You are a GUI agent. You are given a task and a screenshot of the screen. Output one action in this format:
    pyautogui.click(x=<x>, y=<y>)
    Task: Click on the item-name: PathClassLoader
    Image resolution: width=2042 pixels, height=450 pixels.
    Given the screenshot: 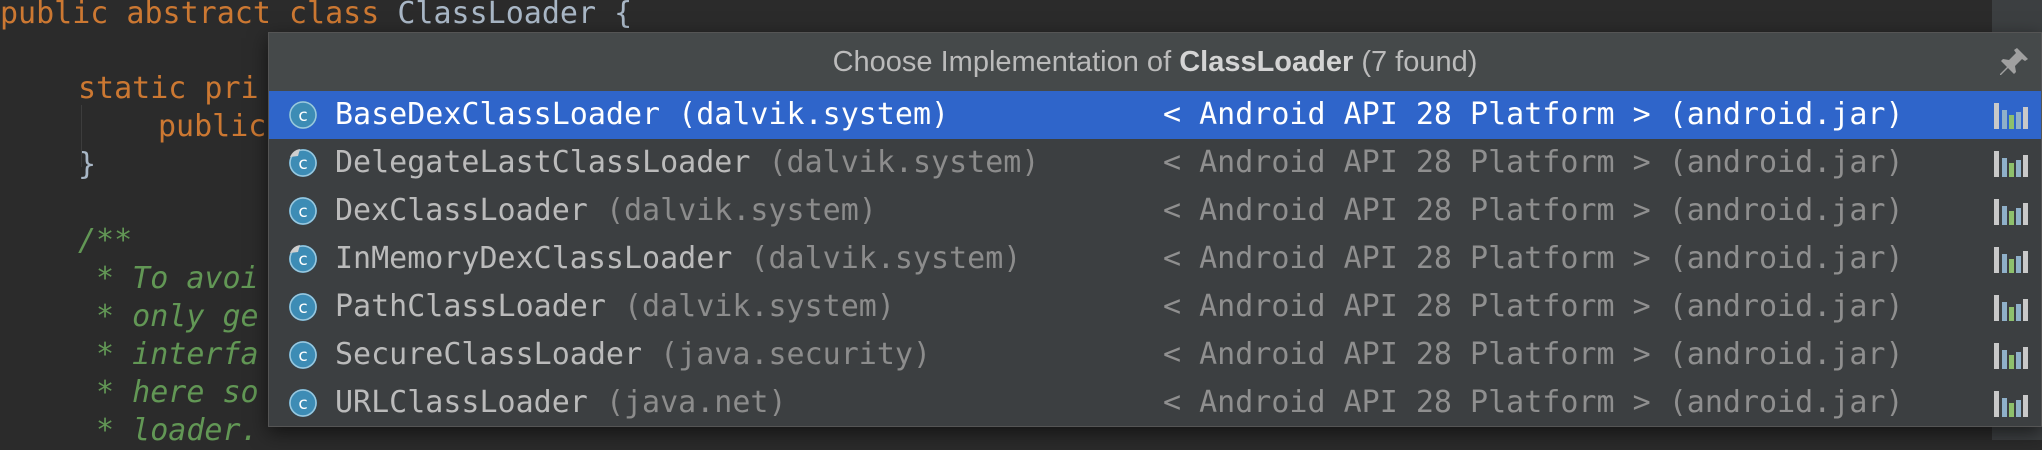 What is the action you would take?
    pyautogui.click(x=470, y=306)
    